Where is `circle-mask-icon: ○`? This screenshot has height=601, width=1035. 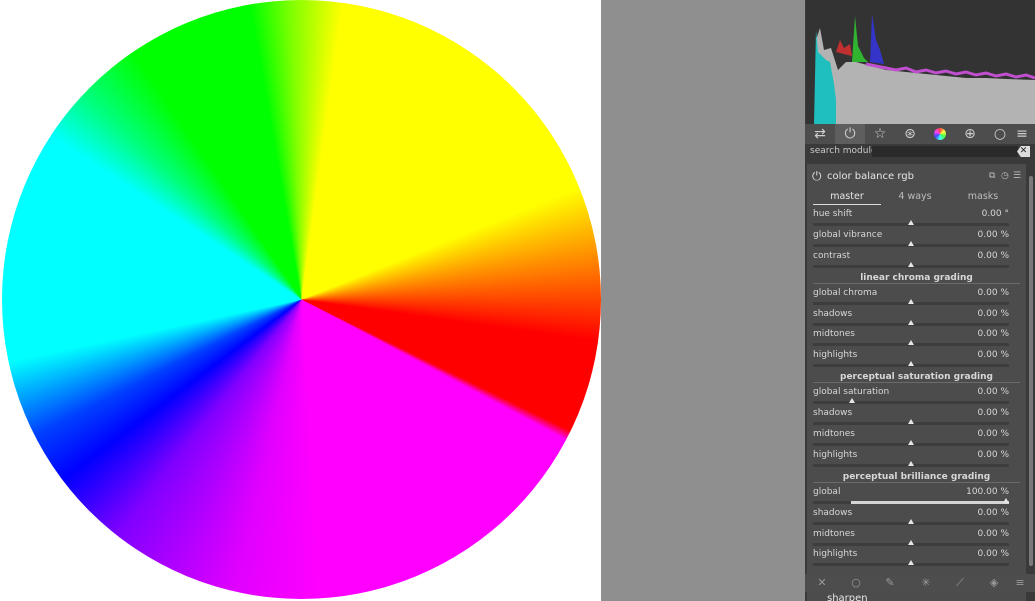
circle-mask-icon: ○ is located at coordinates (856, 583).